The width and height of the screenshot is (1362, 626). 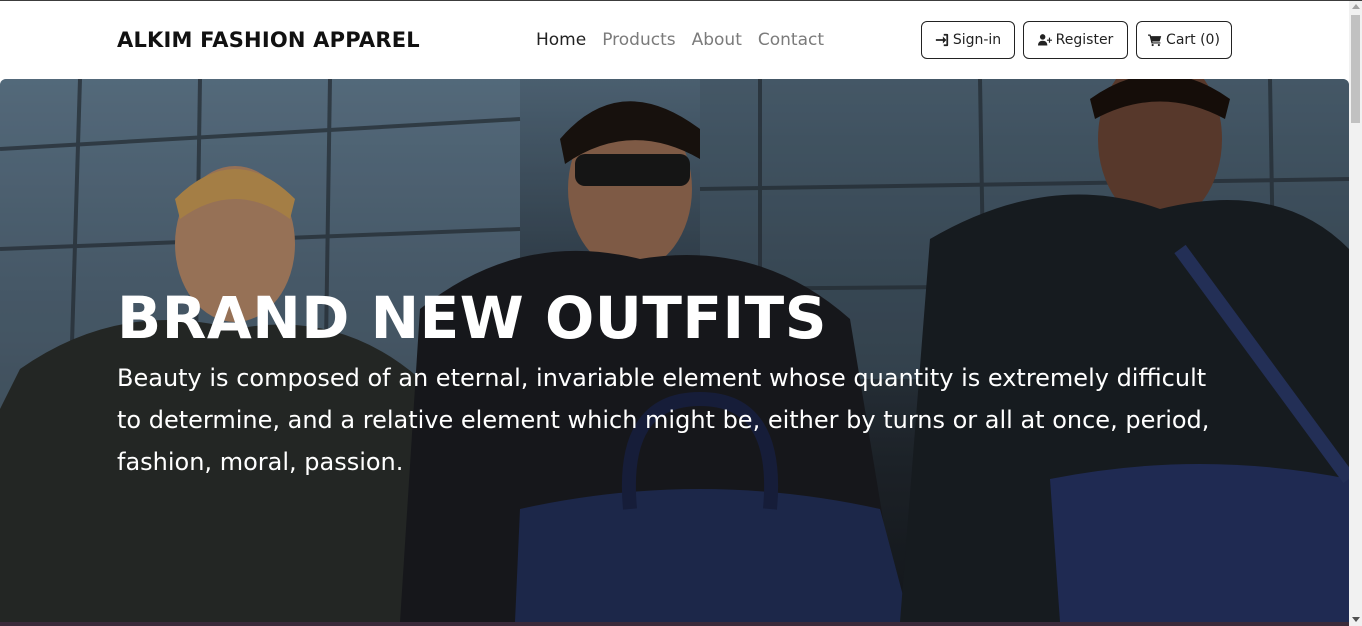 I want to click on scroll-down-arrow-icon, so click(x=1356, y=619).